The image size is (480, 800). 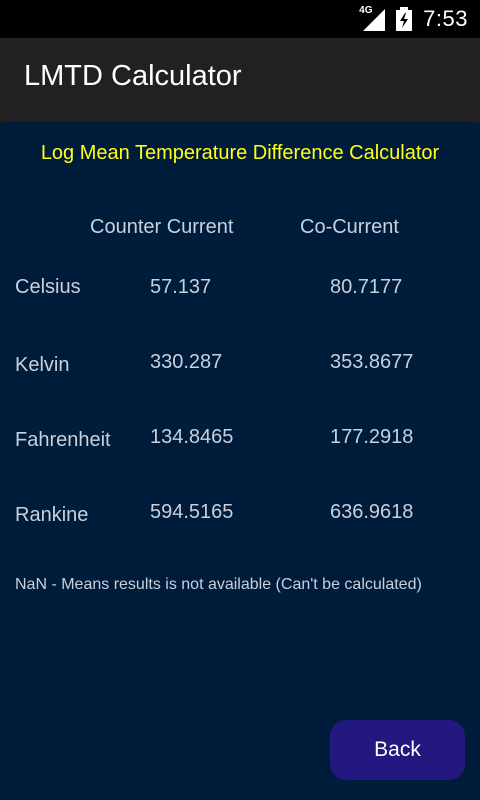 What do you see at coordinates (404, 19) in the screenshot?
I see `battery-icon` at bounding box center [404, 19].